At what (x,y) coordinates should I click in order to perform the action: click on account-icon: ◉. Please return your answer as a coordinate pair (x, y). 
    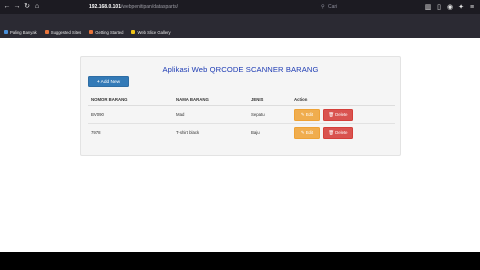
    Looking at the image, I should click on (450, 7).